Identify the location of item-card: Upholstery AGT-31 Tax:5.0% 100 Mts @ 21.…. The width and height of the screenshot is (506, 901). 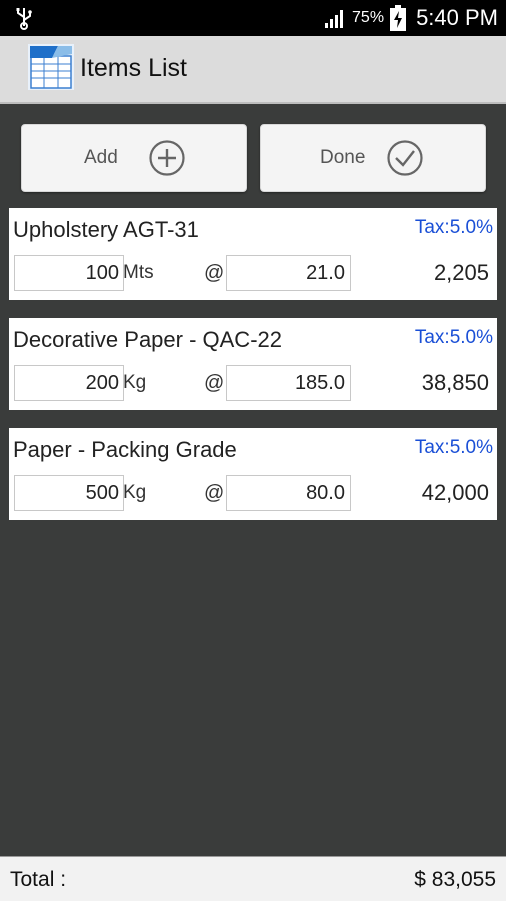
(253, 254).